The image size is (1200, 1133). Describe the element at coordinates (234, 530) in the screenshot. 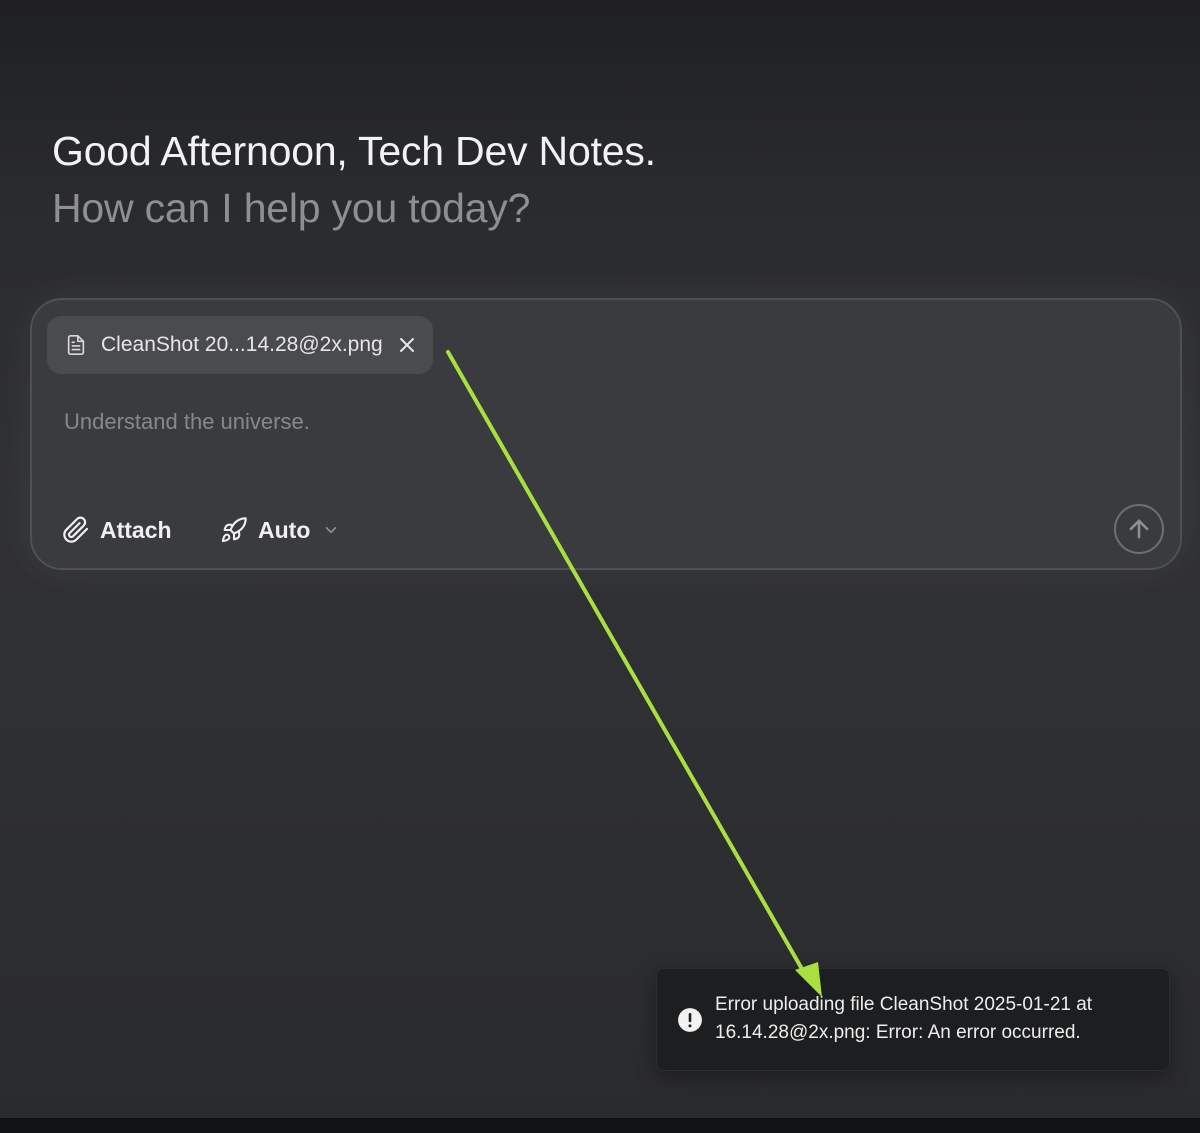

I see `rocket-icon` at that location.